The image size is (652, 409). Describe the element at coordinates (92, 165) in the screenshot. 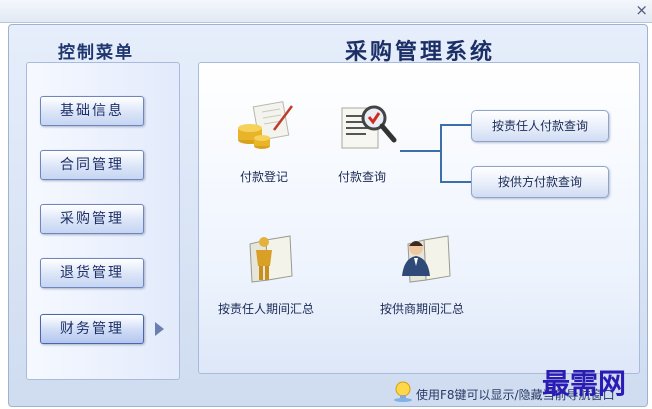

I see `sidebar-item-contract: 合同管理` at that location.